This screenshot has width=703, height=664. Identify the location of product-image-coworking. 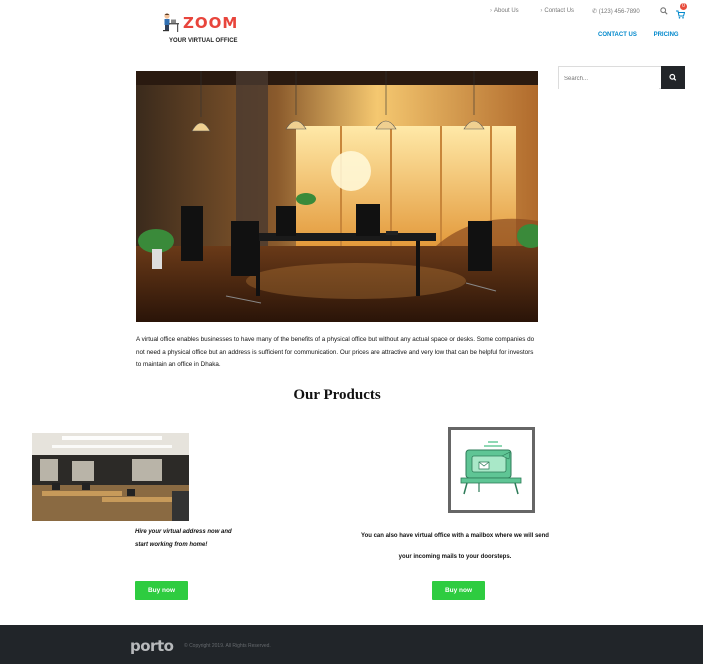
(110, 477).